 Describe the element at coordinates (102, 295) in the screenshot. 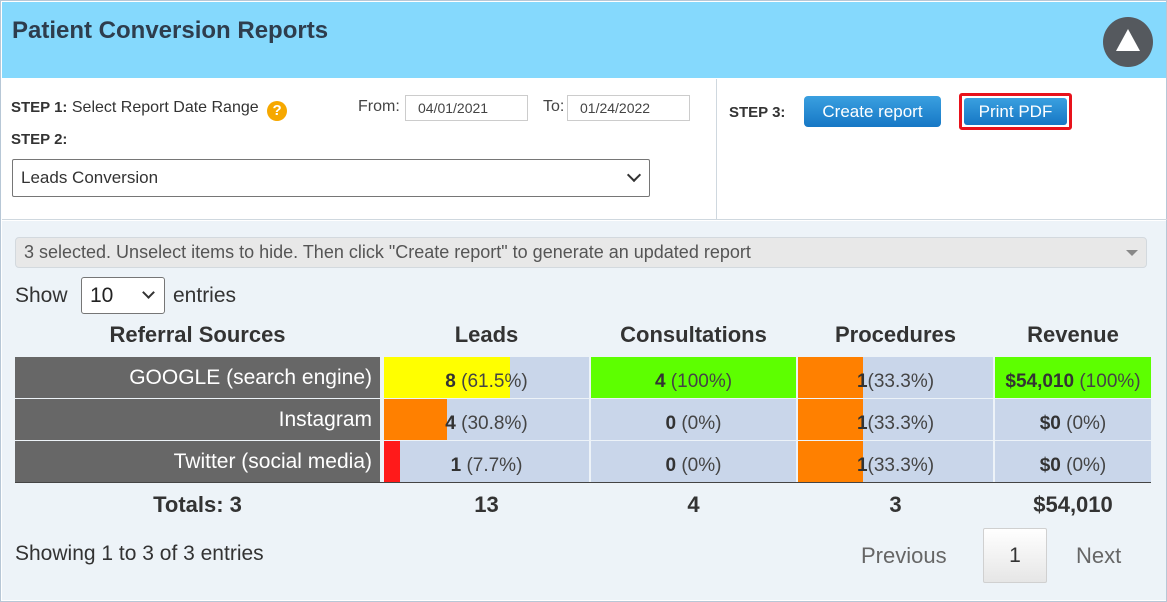

I see `entries-value: 10` at that location.